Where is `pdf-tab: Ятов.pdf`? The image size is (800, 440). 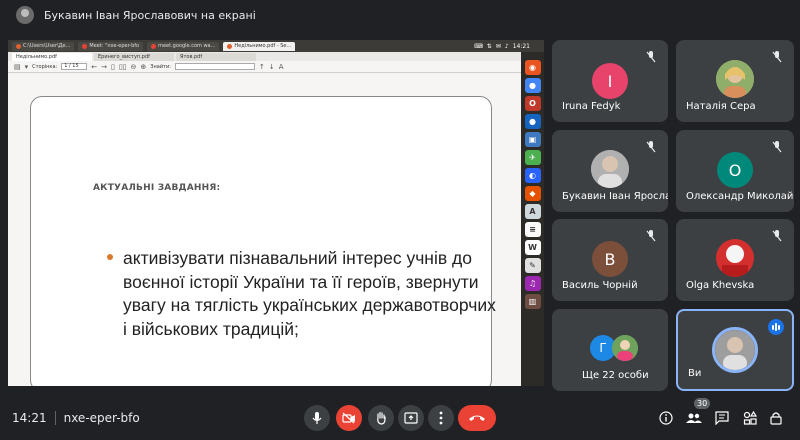
pdf-tab: Ятов.pdf is located at coordinates (216, 57).